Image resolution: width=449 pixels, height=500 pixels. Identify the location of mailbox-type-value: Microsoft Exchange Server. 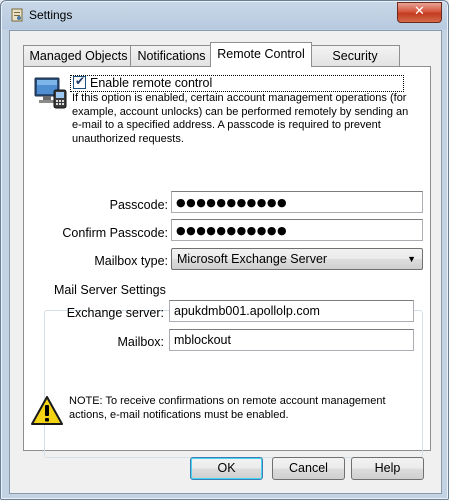
(252, 259).